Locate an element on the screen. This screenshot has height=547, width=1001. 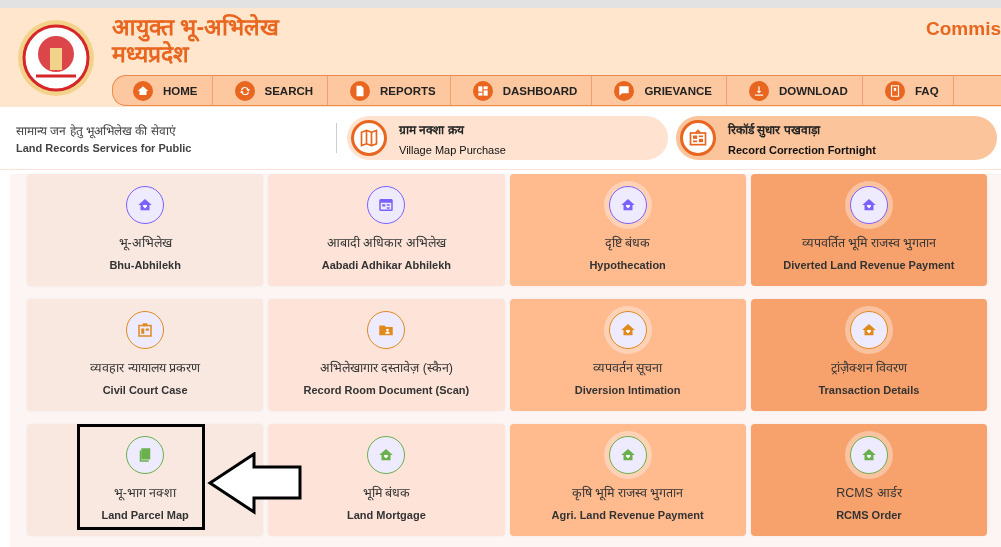
service-card: RCMS आर्डर RCMS Order is located at coordinates (868, 480).